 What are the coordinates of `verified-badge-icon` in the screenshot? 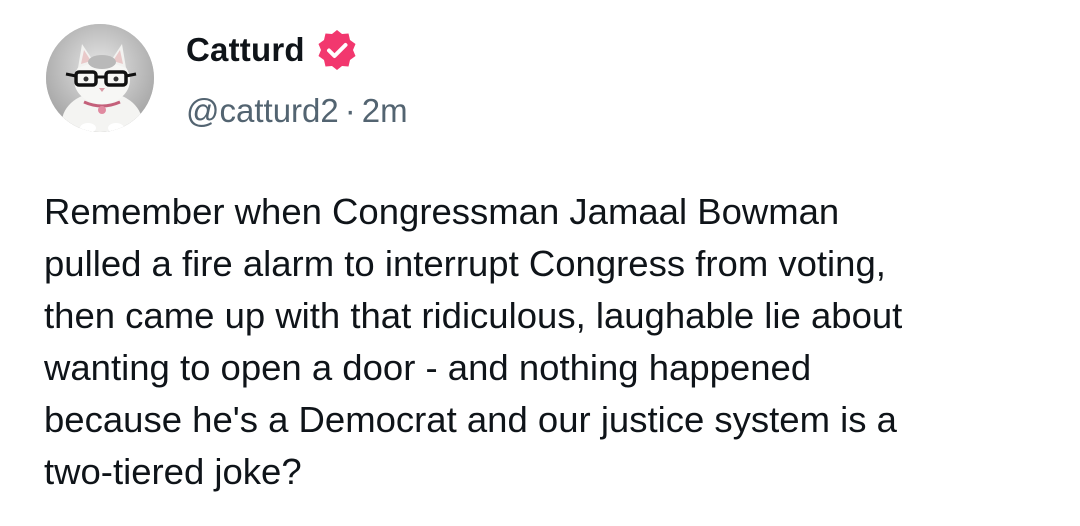 It's located at (337, 50).